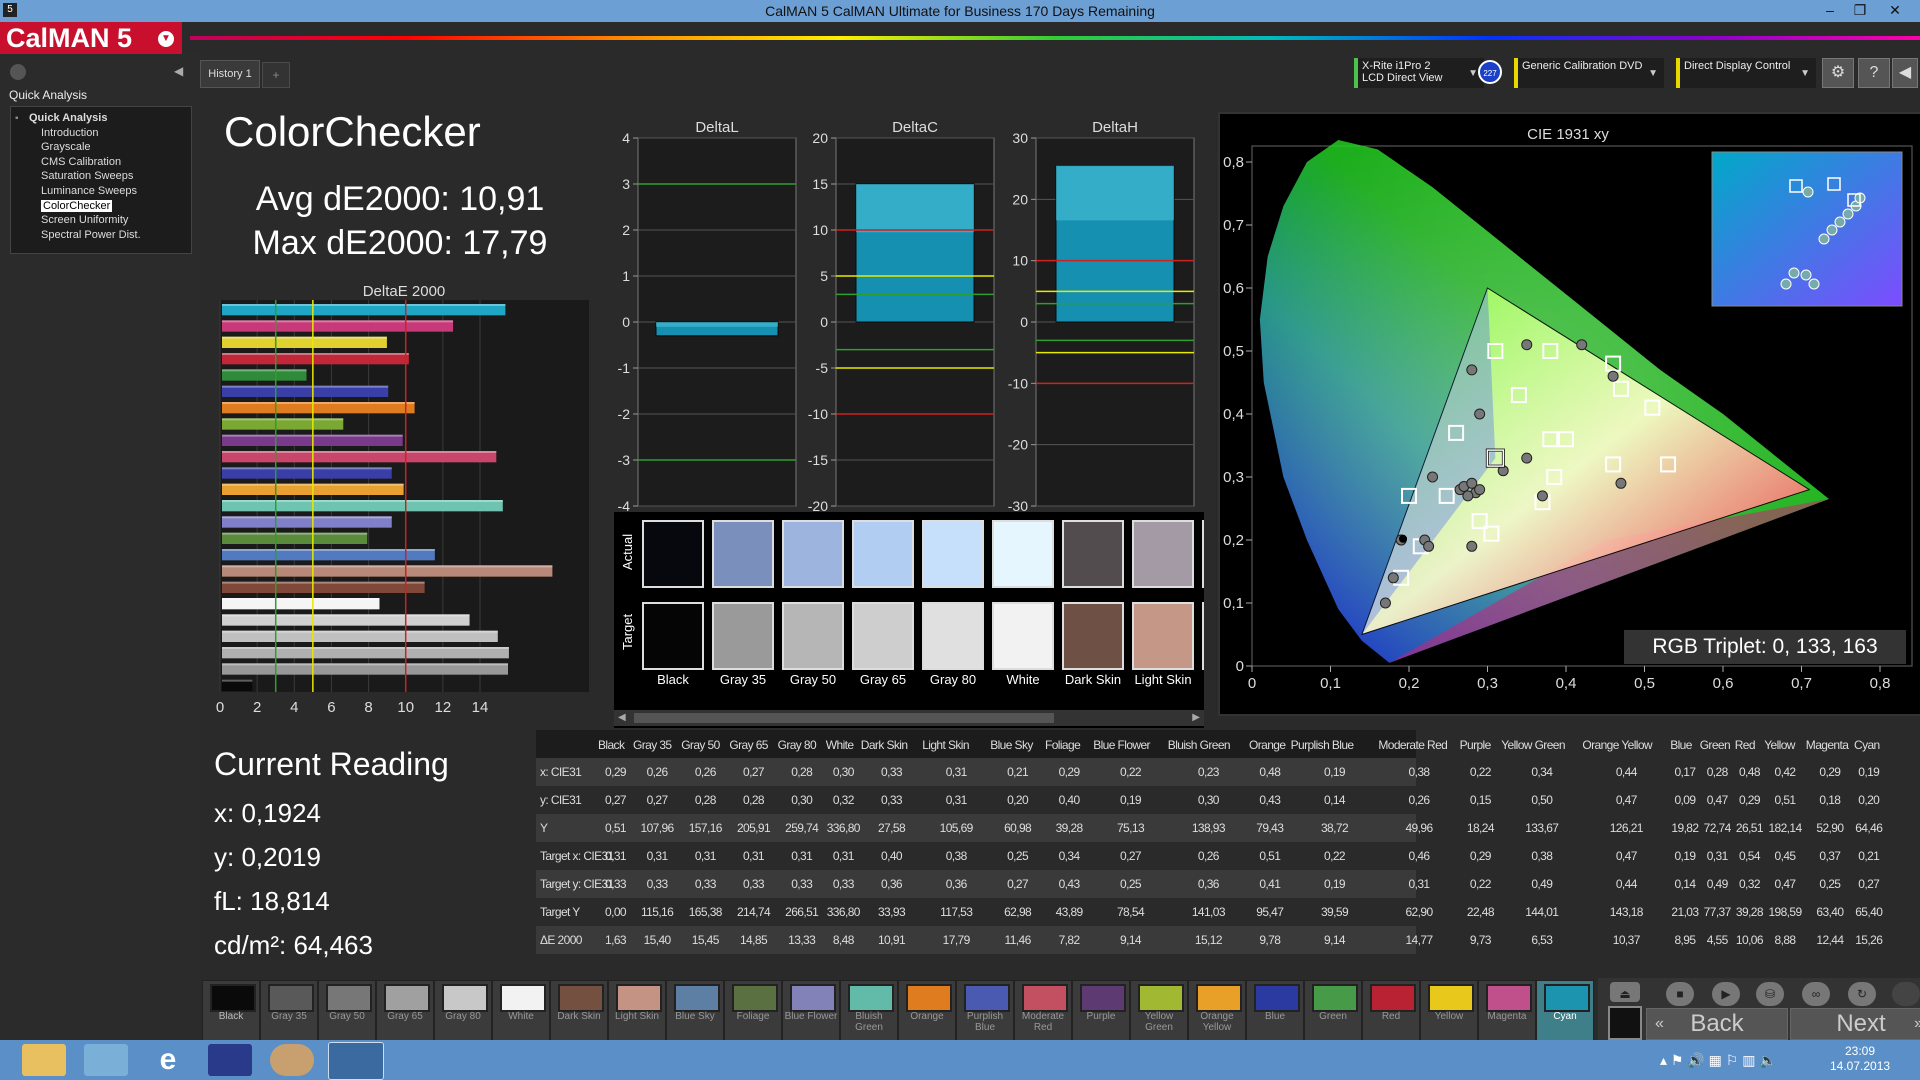 The width and height of the screenshot is (1920, 1080). Describe the element at coordinates (1830, 856) in the screenshot. I see `table-cell: 0,37` at that location.